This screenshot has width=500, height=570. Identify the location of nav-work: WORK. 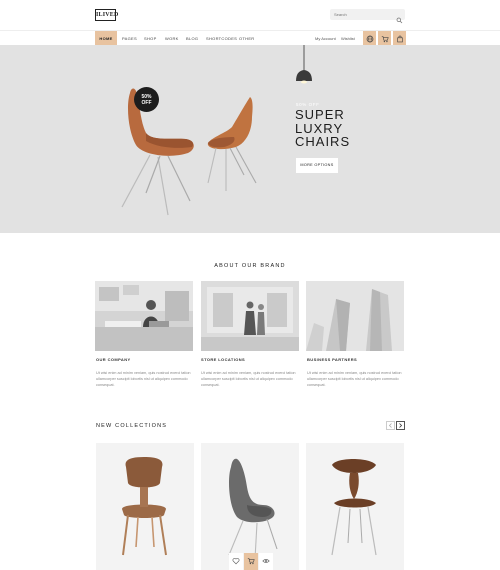
(172, 38).